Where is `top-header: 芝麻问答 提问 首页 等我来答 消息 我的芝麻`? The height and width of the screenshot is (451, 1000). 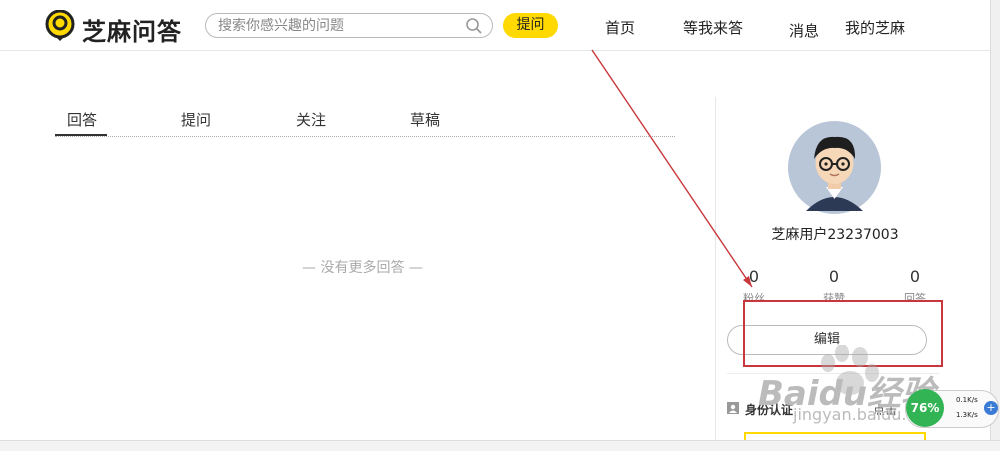
top-header: 芝麻问答 提问 首页 等我来答 消息 我的芝麻 is located at coordinates (495, 25).